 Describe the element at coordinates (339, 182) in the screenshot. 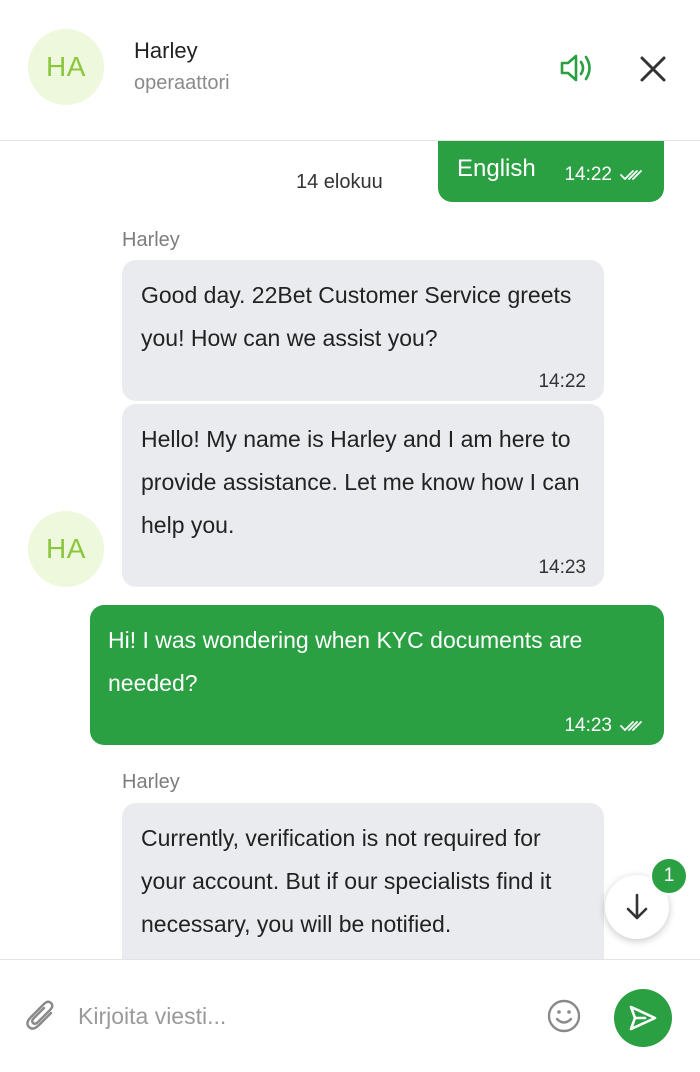

I see `date-separator: 14 elokuu` at that location.